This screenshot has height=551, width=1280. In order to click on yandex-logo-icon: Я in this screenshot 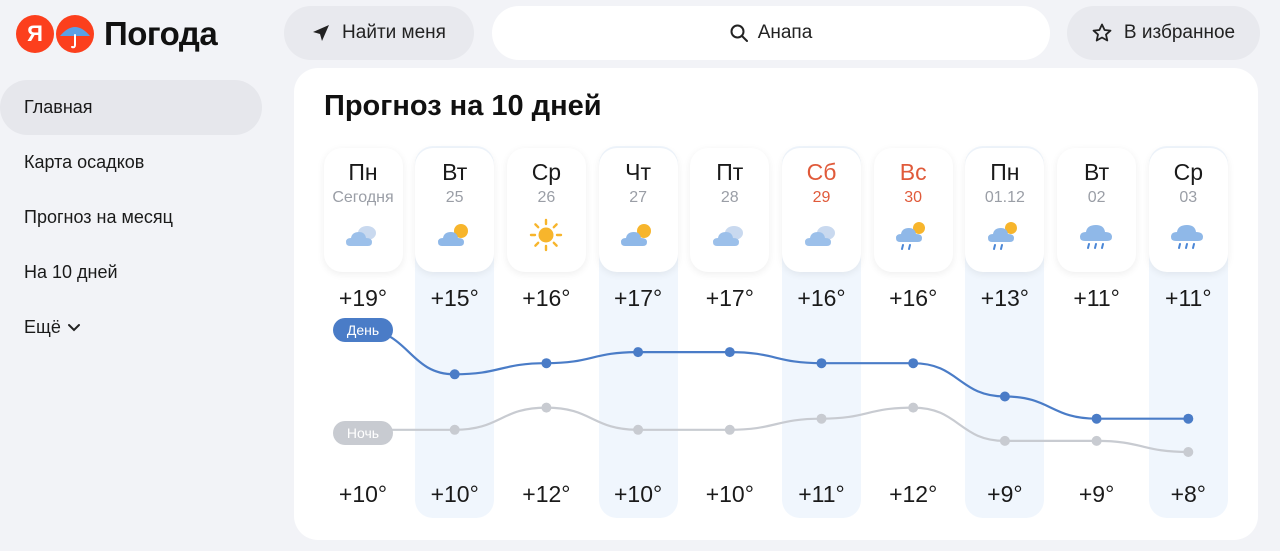, I will do `click(35, 34)`.